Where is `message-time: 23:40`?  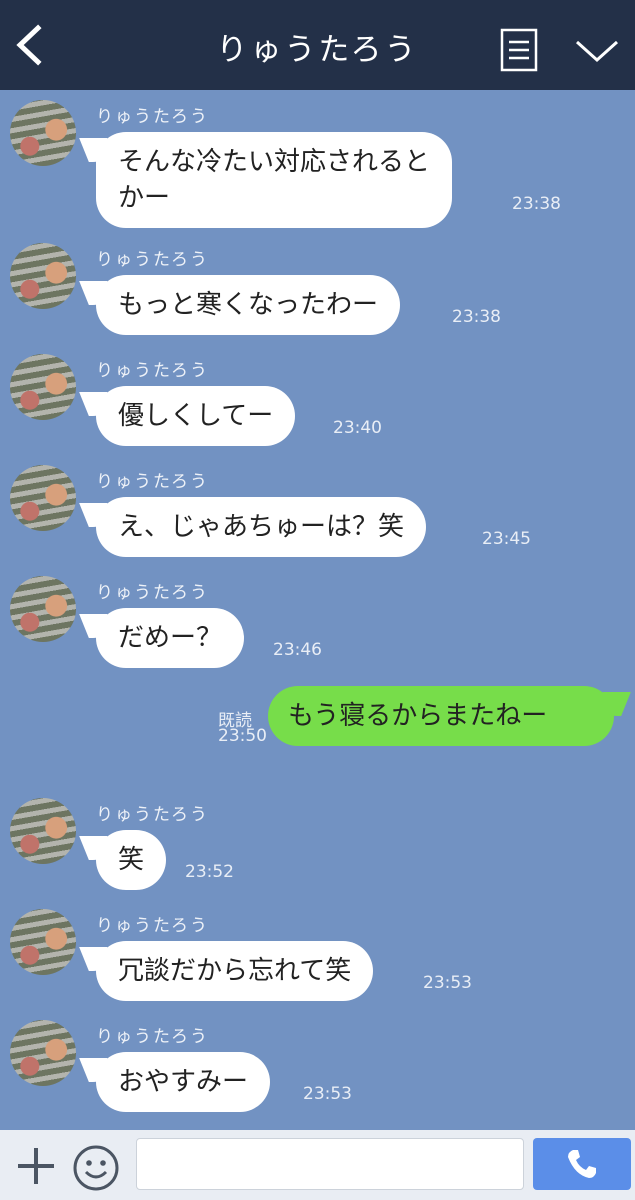
message-time: 23:40 is located at coordinates (357, 428).